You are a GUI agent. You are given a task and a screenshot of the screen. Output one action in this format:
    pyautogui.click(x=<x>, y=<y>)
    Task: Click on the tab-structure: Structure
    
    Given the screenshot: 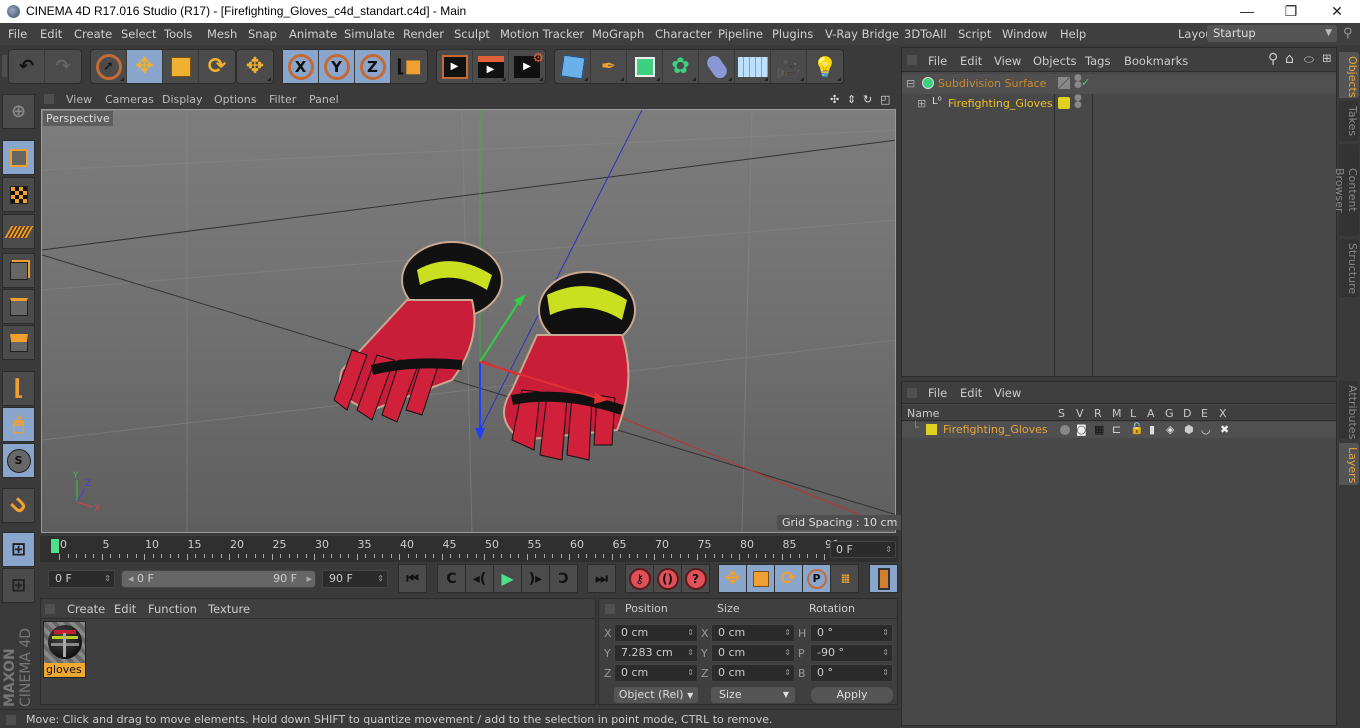 What is the action you would take?
    pyautogui.click(x=1349, y=268)
    